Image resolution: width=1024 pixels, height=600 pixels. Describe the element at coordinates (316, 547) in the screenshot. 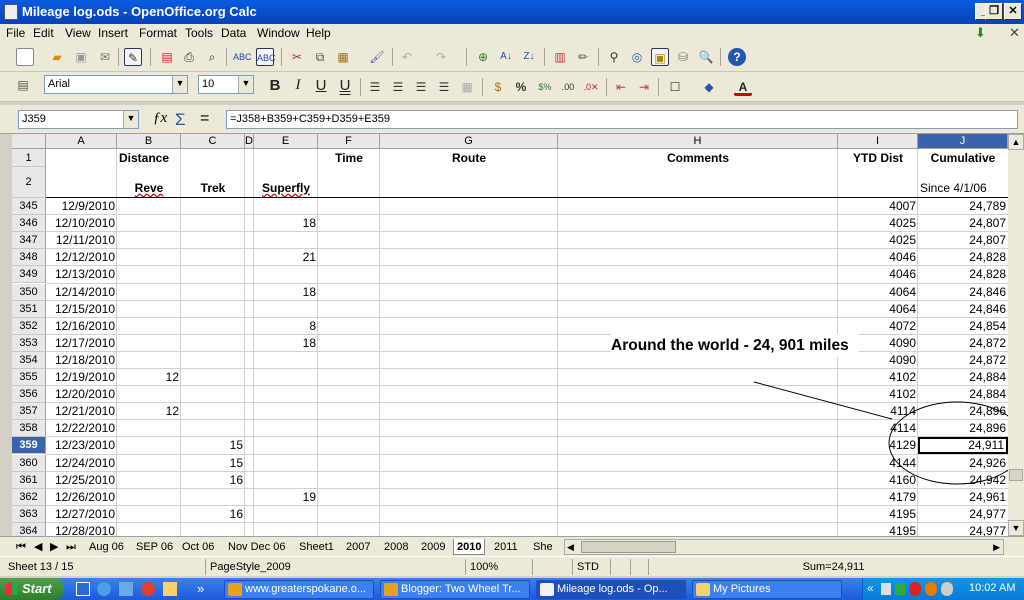

I see `sheet-tab: Sheet1` at that location.